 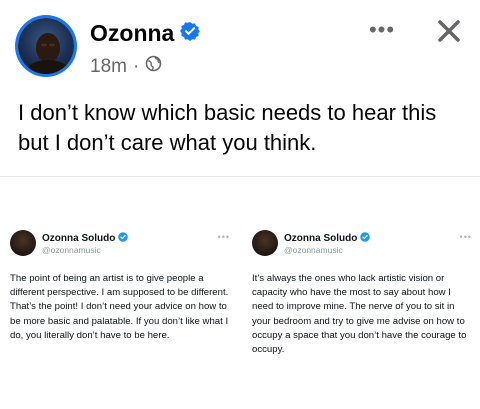 I want to click on post-timestamp: 18m, so click(x=108, y=67).